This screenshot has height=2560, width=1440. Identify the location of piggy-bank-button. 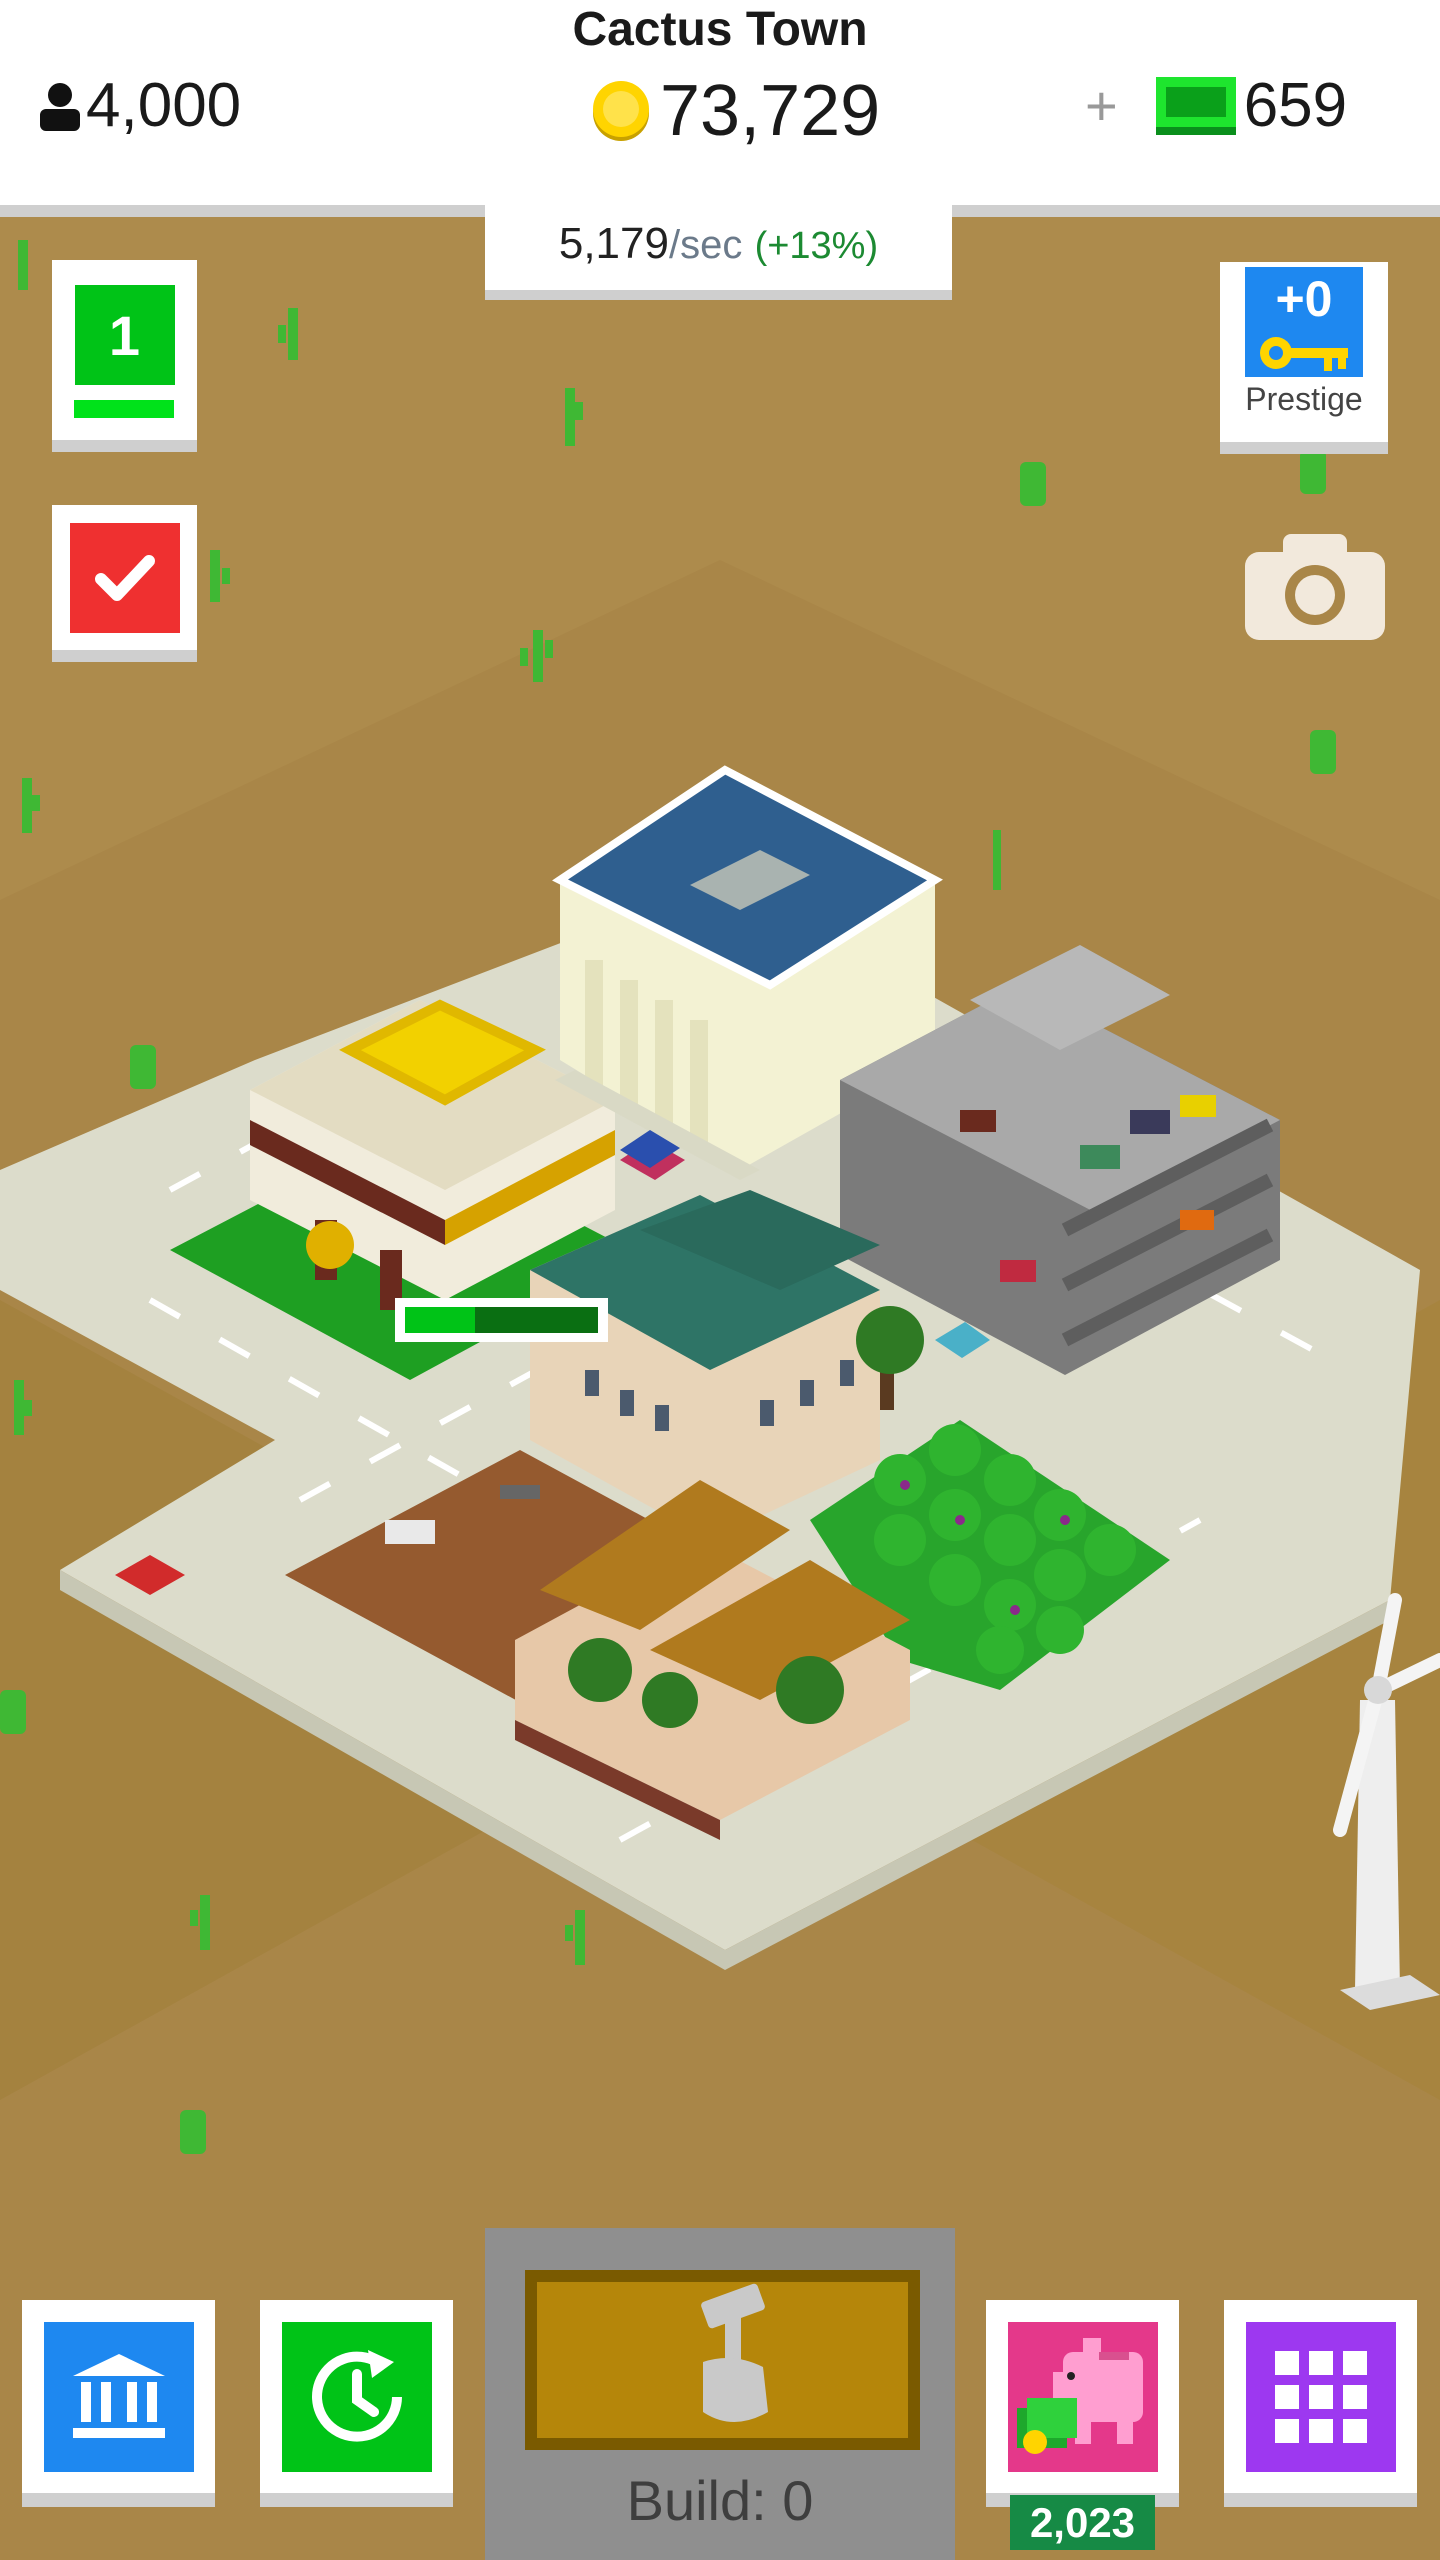
(1082, 2396).